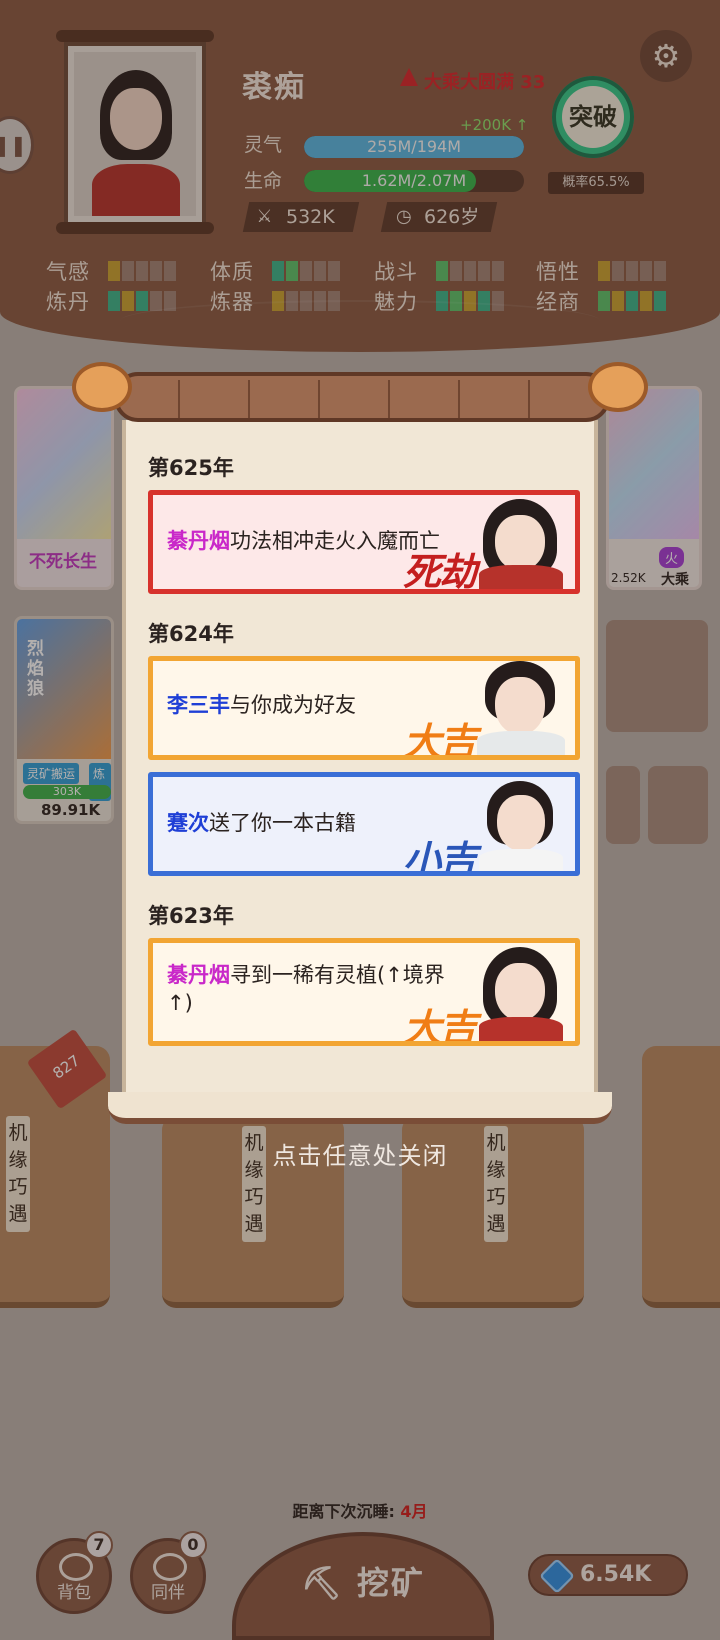 The image size is (720, 1640). What do you see at coordinates (188, 823) in the screenshot?
I see `event-actor: 蹇次` at bounding box center [188, 823].